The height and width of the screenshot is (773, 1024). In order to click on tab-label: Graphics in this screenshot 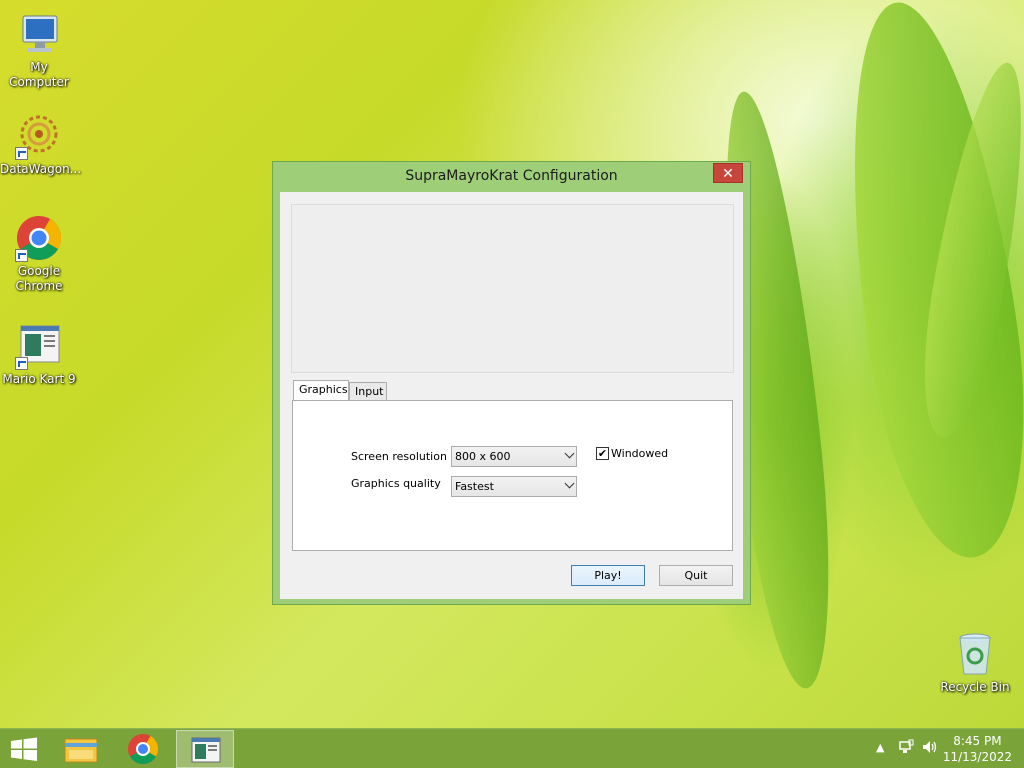, I will do `click(323, 389)`.